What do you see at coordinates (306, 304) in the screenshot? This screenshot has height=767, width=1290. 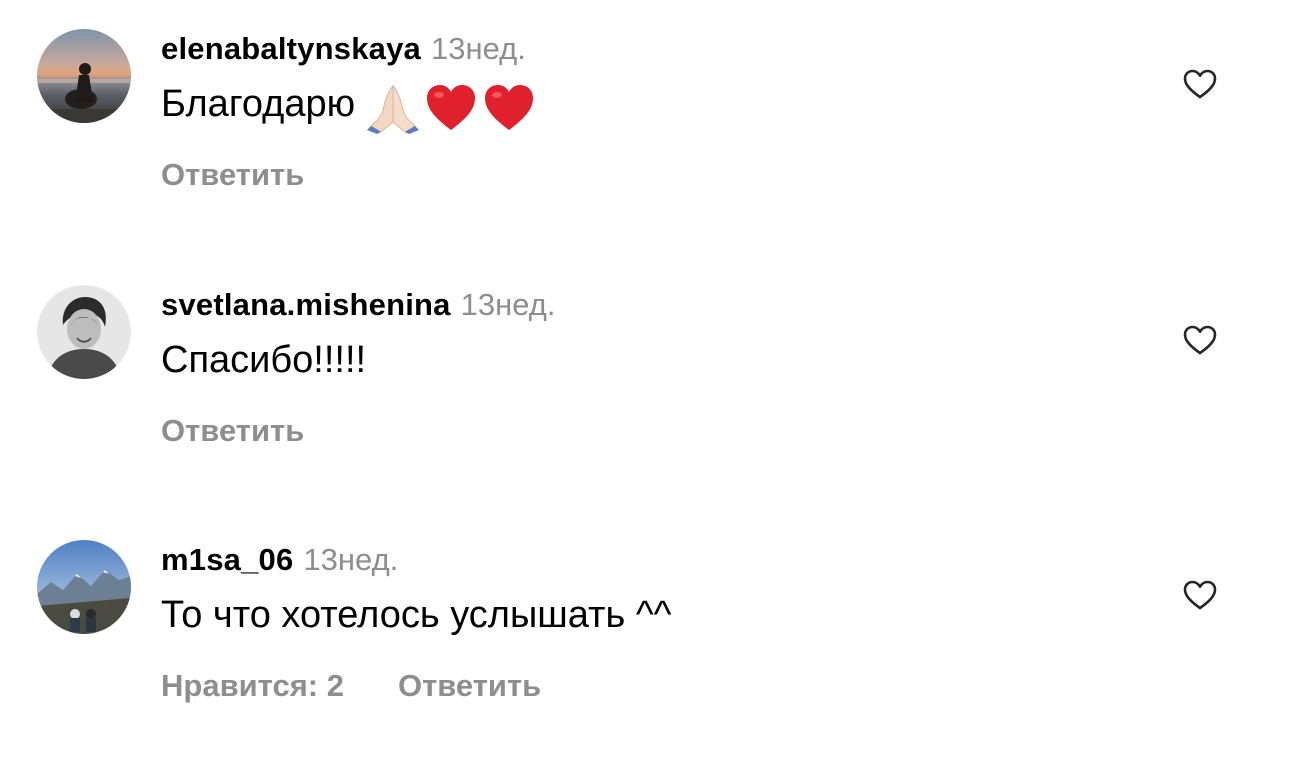 I see `username: svetlana.mishenina` at bounding box center [306, 304].